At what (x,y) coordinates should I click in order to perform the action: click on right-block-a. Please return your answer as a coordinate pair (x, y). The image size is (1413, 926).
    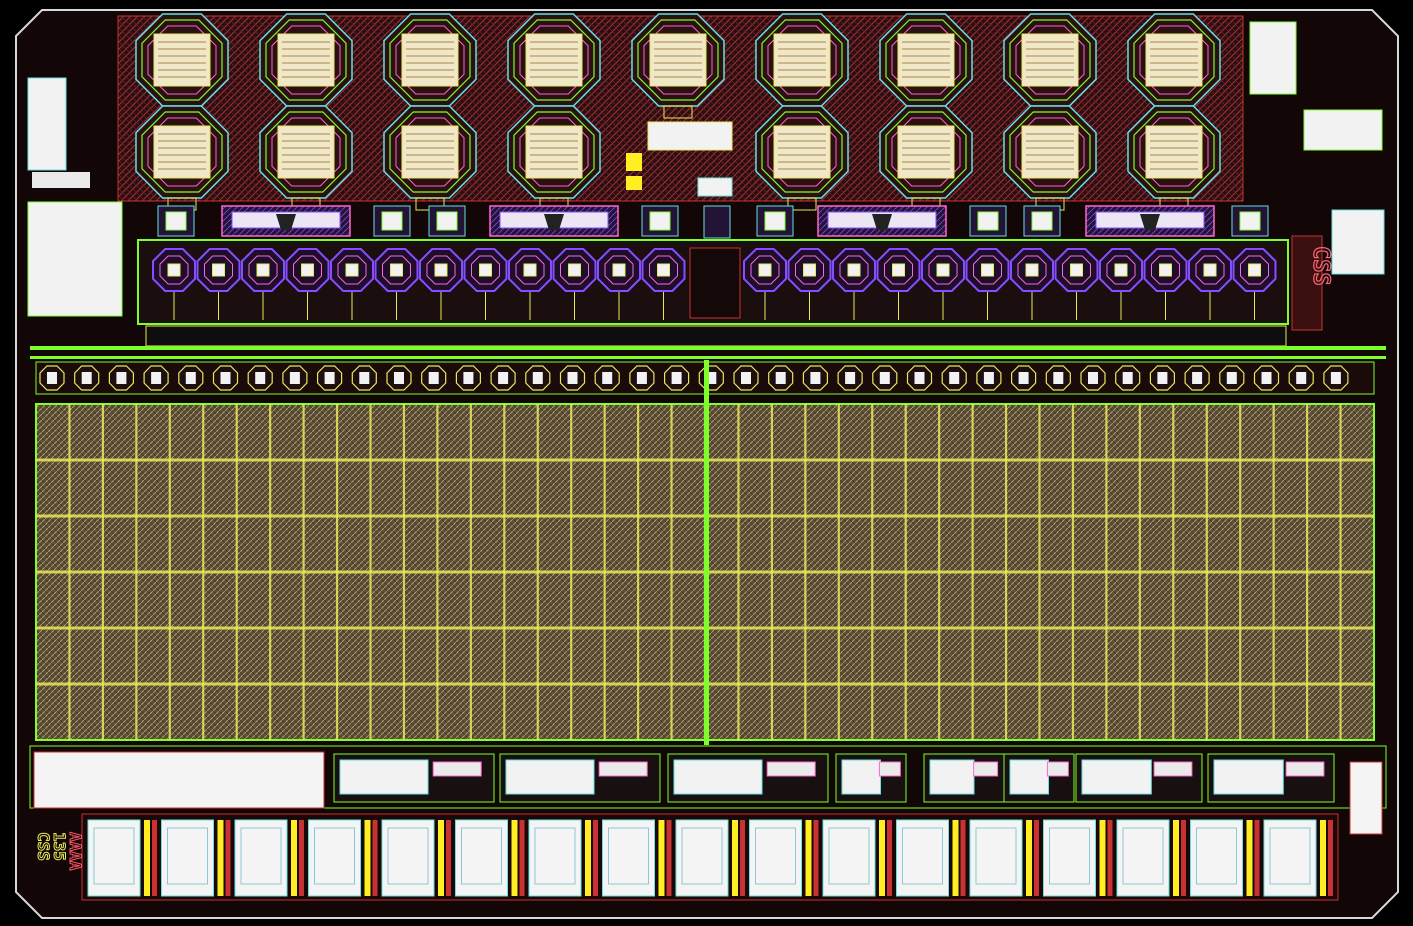
    Looking at the image, I should click on (1273, 58).